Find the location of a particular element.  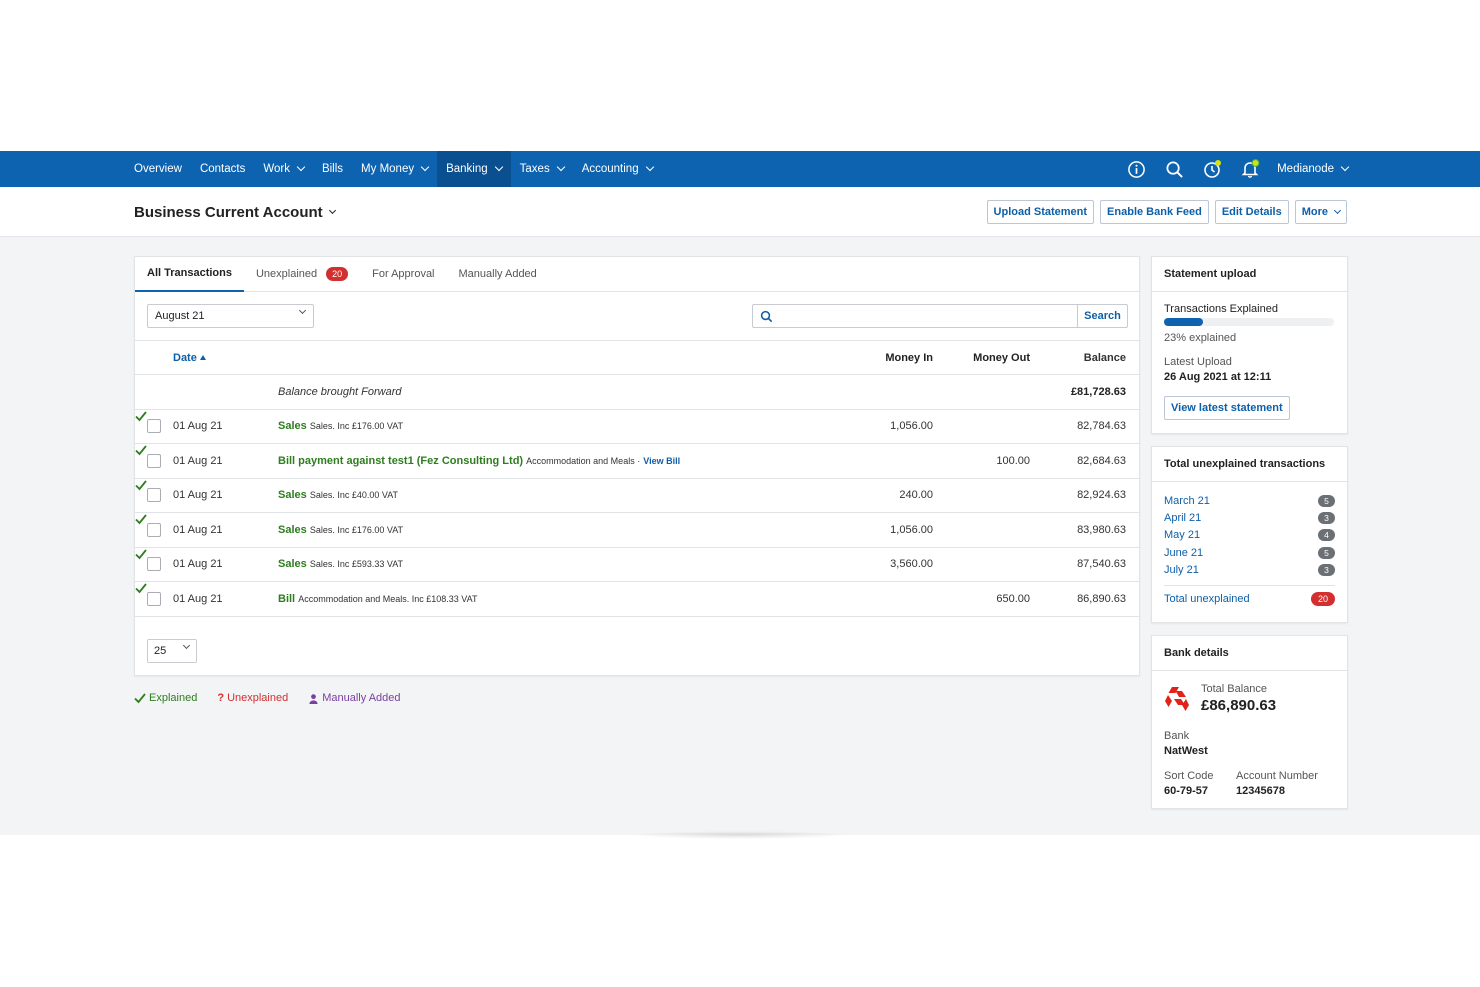

scroll-shadow is located at coordinates (740, 835).